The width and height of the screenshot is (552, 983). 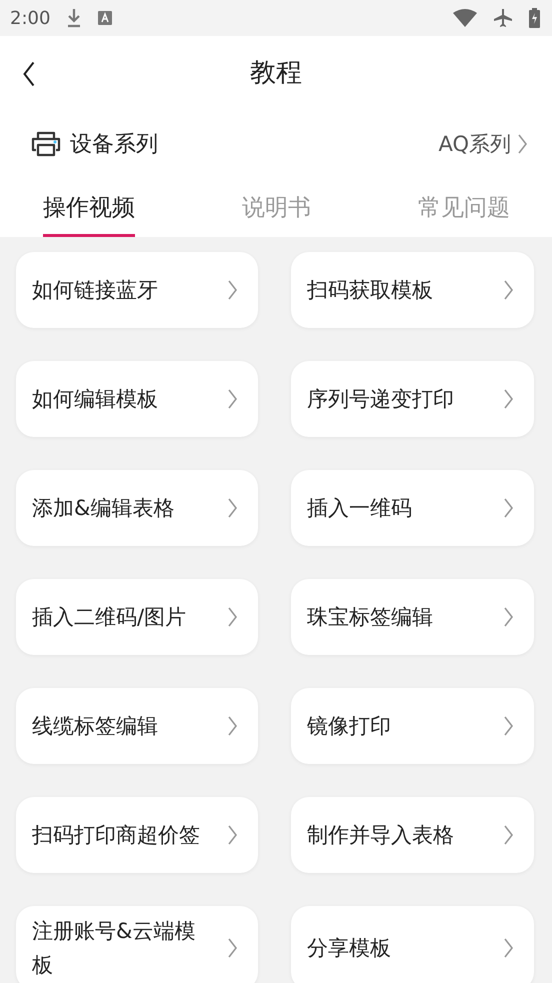 I want to click on tutorial-card: 注册账号&云端模板, so click(x=137, y=944).